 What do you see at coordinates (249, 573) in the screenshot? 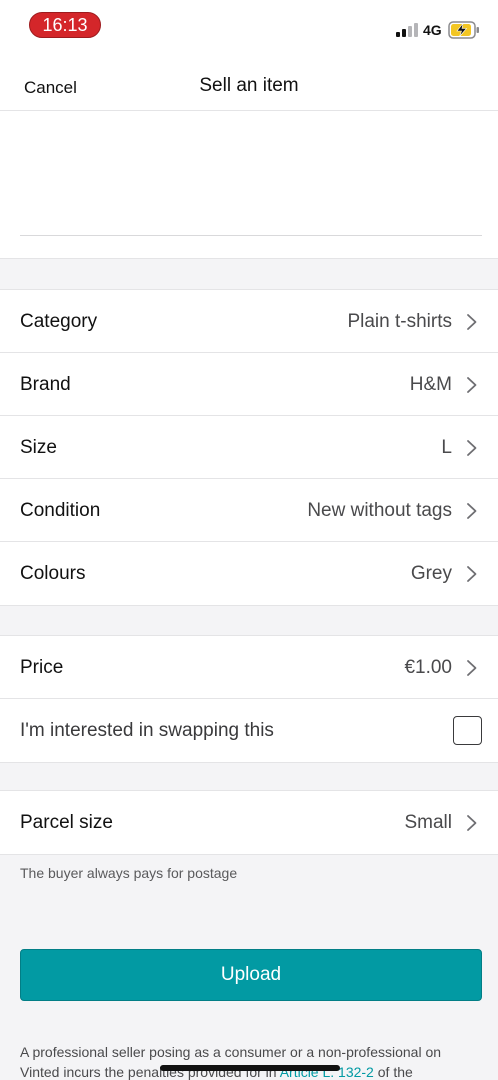
I see `colours-row: Colours Grey` at bounding box center [249, 573].